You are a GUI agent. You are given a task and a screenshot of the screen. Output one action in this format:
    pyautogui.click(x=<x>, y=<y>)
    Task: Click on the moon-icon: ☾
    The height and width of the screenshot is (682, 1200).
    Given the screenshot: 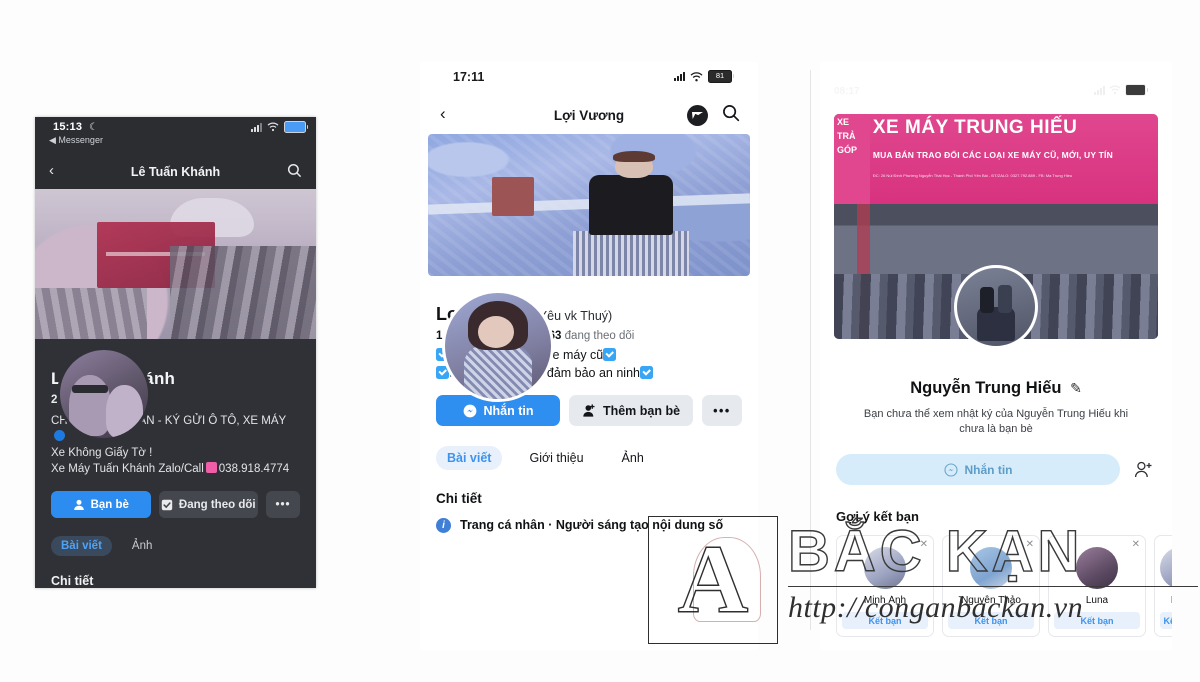 What is the action you would take?
    pyautogui.click(x=93, y=127)
    